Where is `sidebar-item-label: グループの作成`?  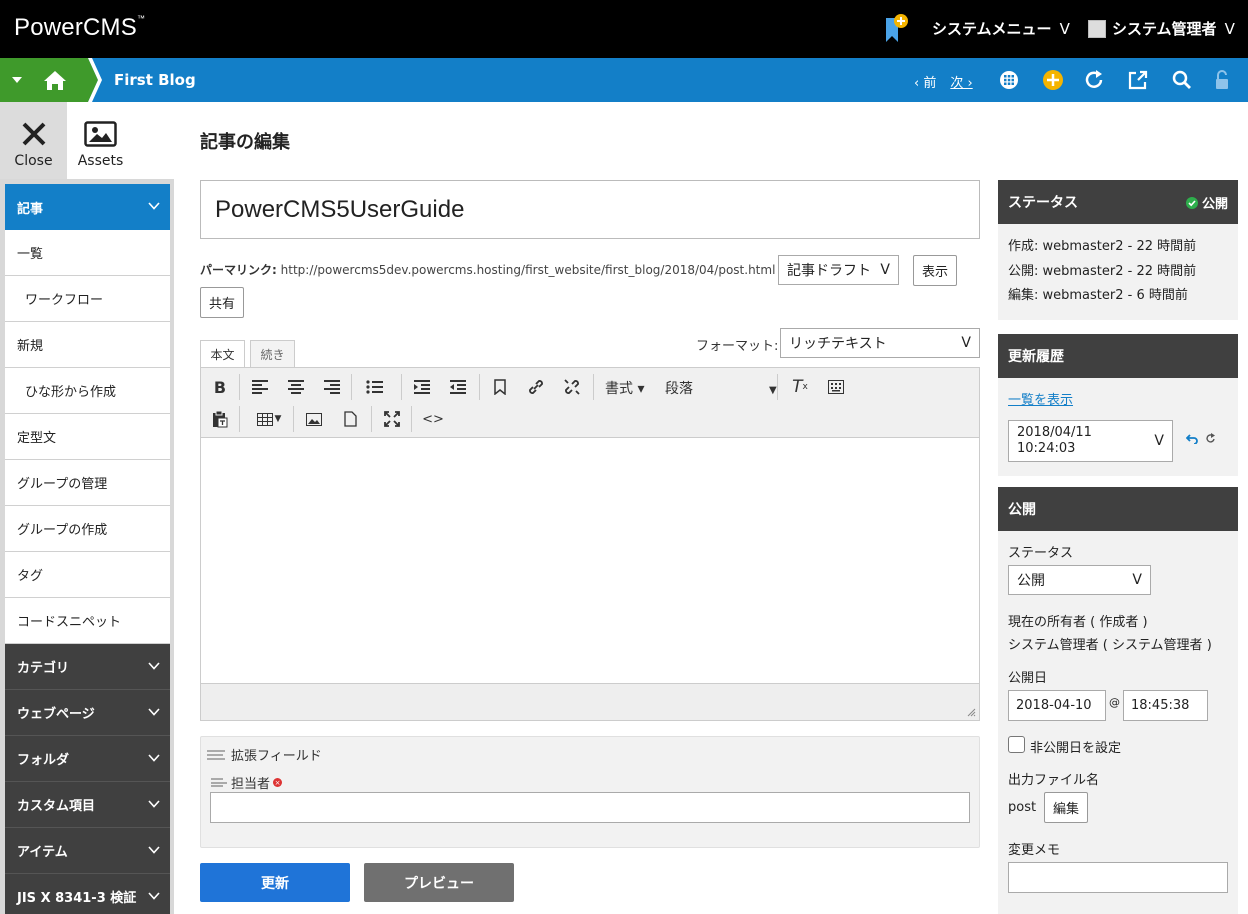 sidebar-item-label: グループの作成 is located at coordinates (62, 530).